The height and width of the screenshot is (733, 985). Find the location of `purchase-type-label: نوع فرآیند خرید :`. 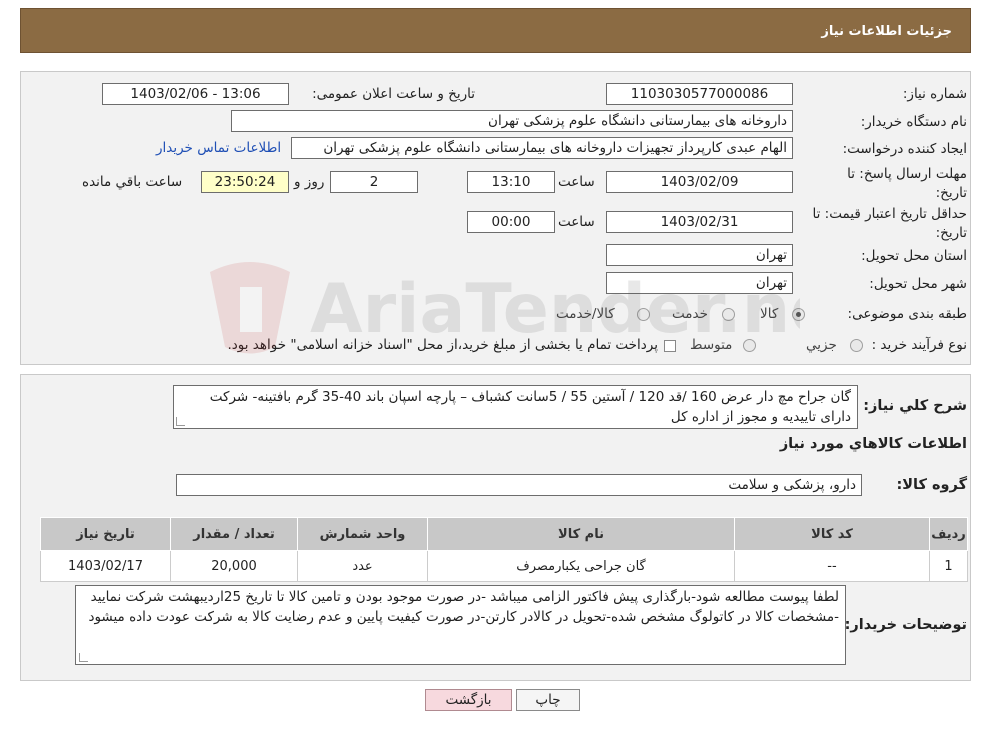

purchase-type-label: نوع فرآیند خرید : is located at coordinates (919, 345).